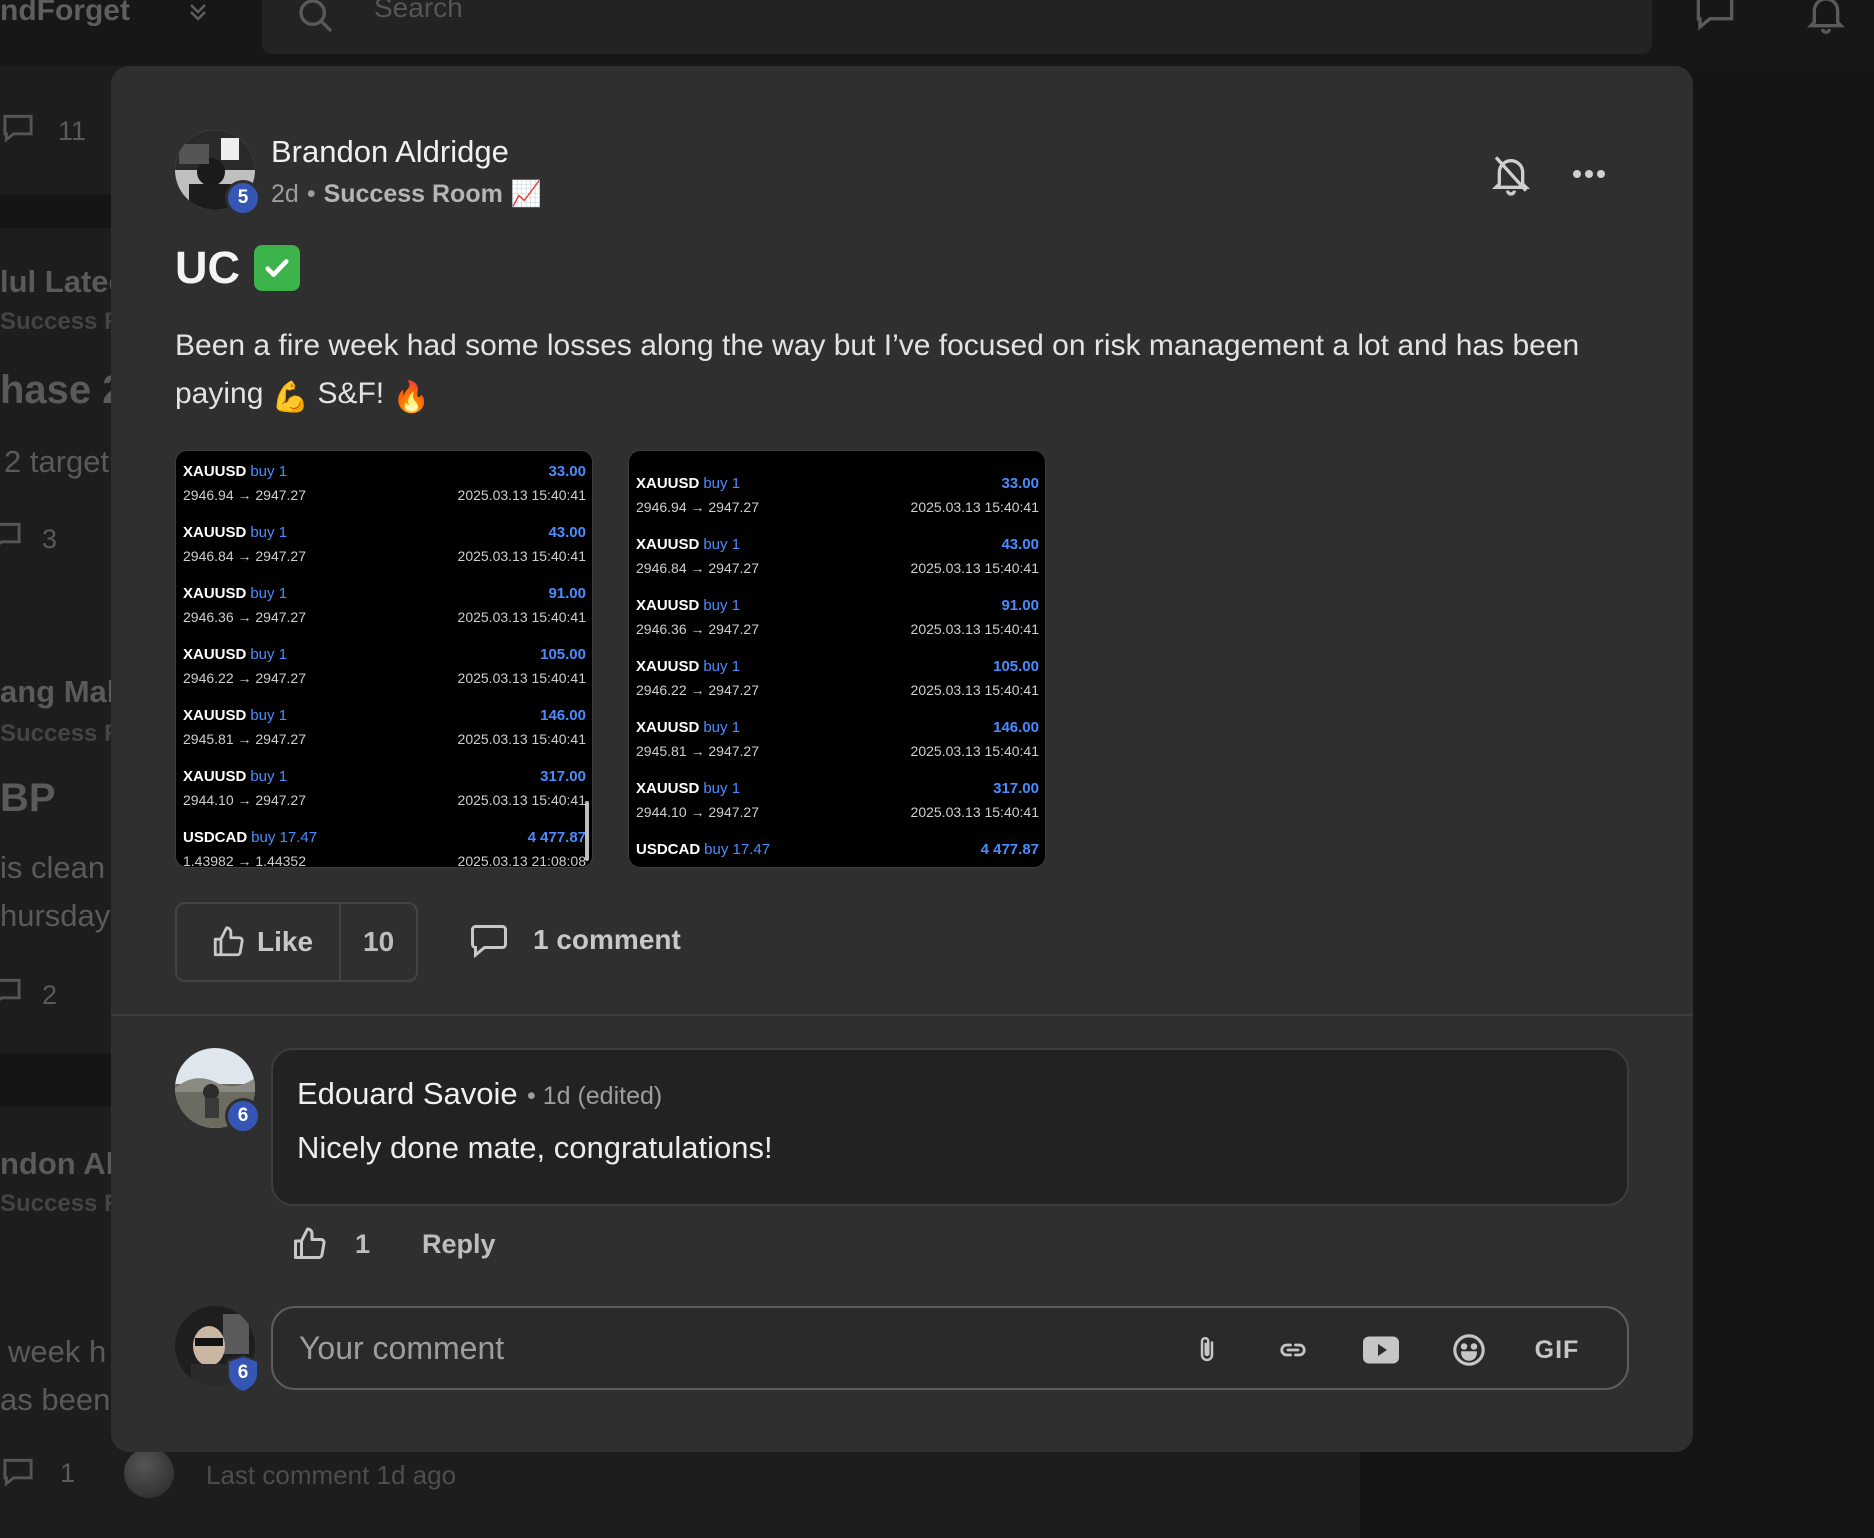 This screenshot has width=1874, height=1538. Describe the element at coordinates (390, 152) in the screenshot. I see `author-name: Brandon Aldridge` at that location.